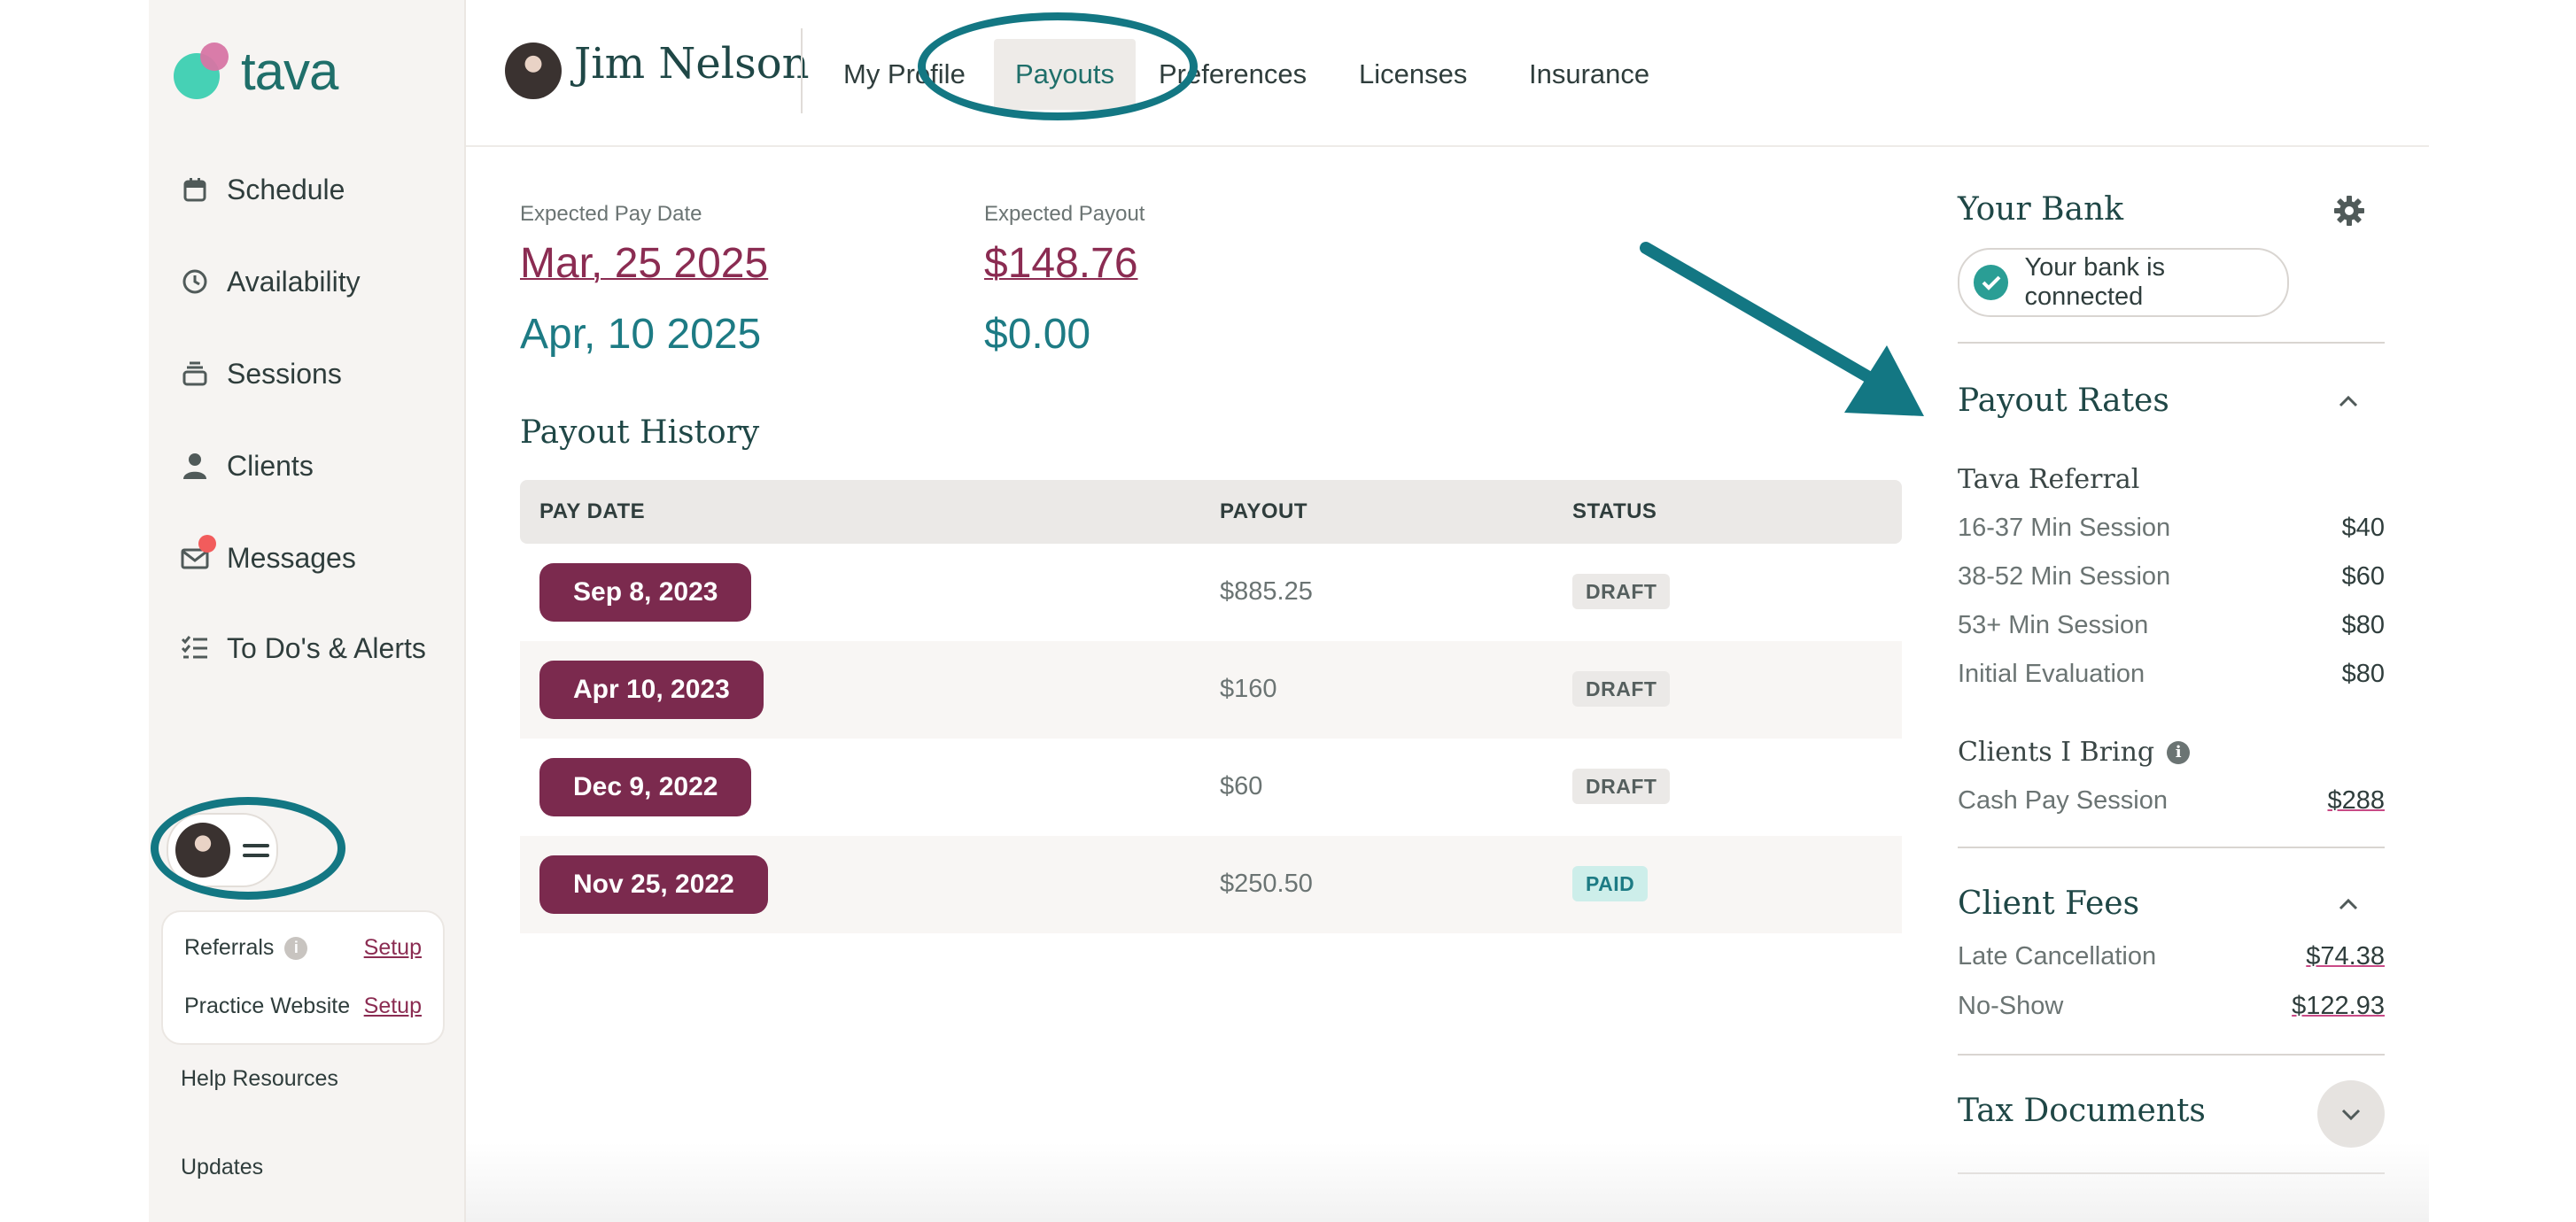 This screenshot has height=1222, width=2576. I want to click on avatar, so click(533, 71).